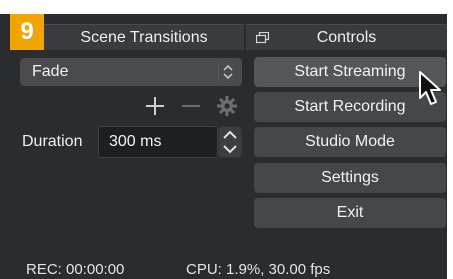  I want to click on settings-label: Settings, so click(350, 177).